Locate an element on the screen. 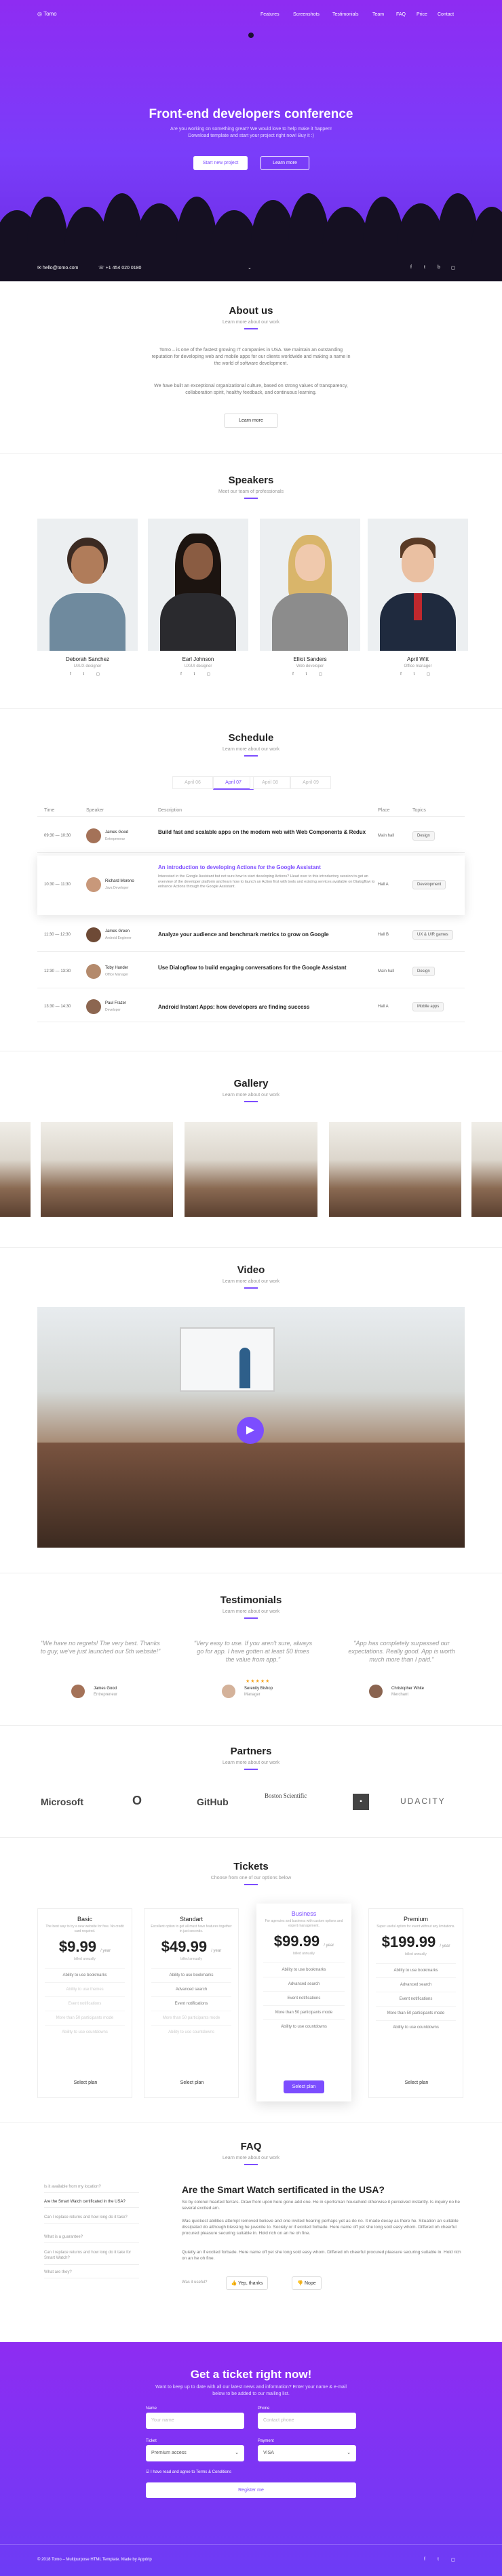 This screenshot has height=2576, width=502. tab-april-09: April 09 is located at coordinates (310, 782).